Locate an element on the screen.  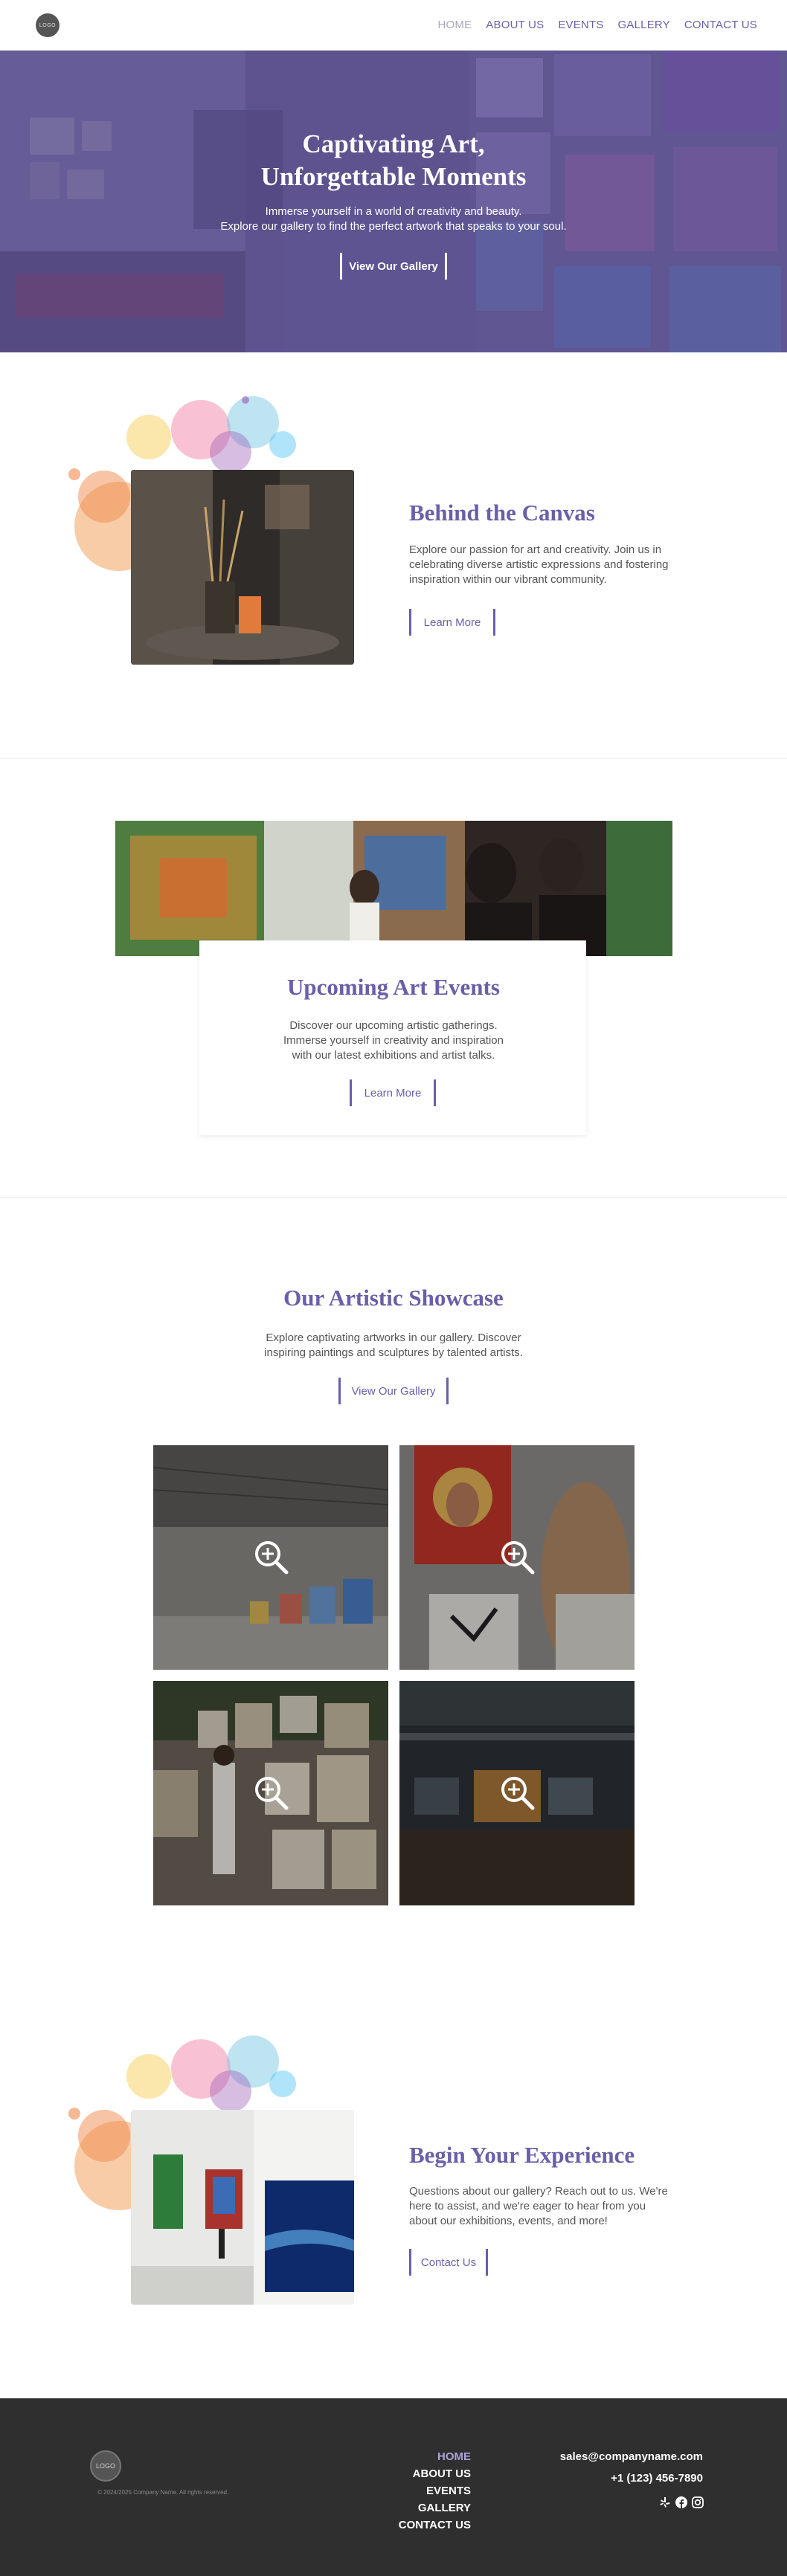
yelp-icon is located at coordinates (665, 2502).